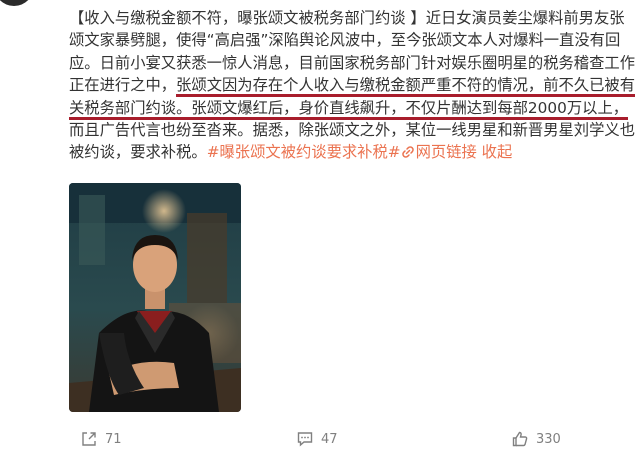 The width and height of the screenshot is (640, 459). I want to click on comment-count: 47, so click(329, 439).